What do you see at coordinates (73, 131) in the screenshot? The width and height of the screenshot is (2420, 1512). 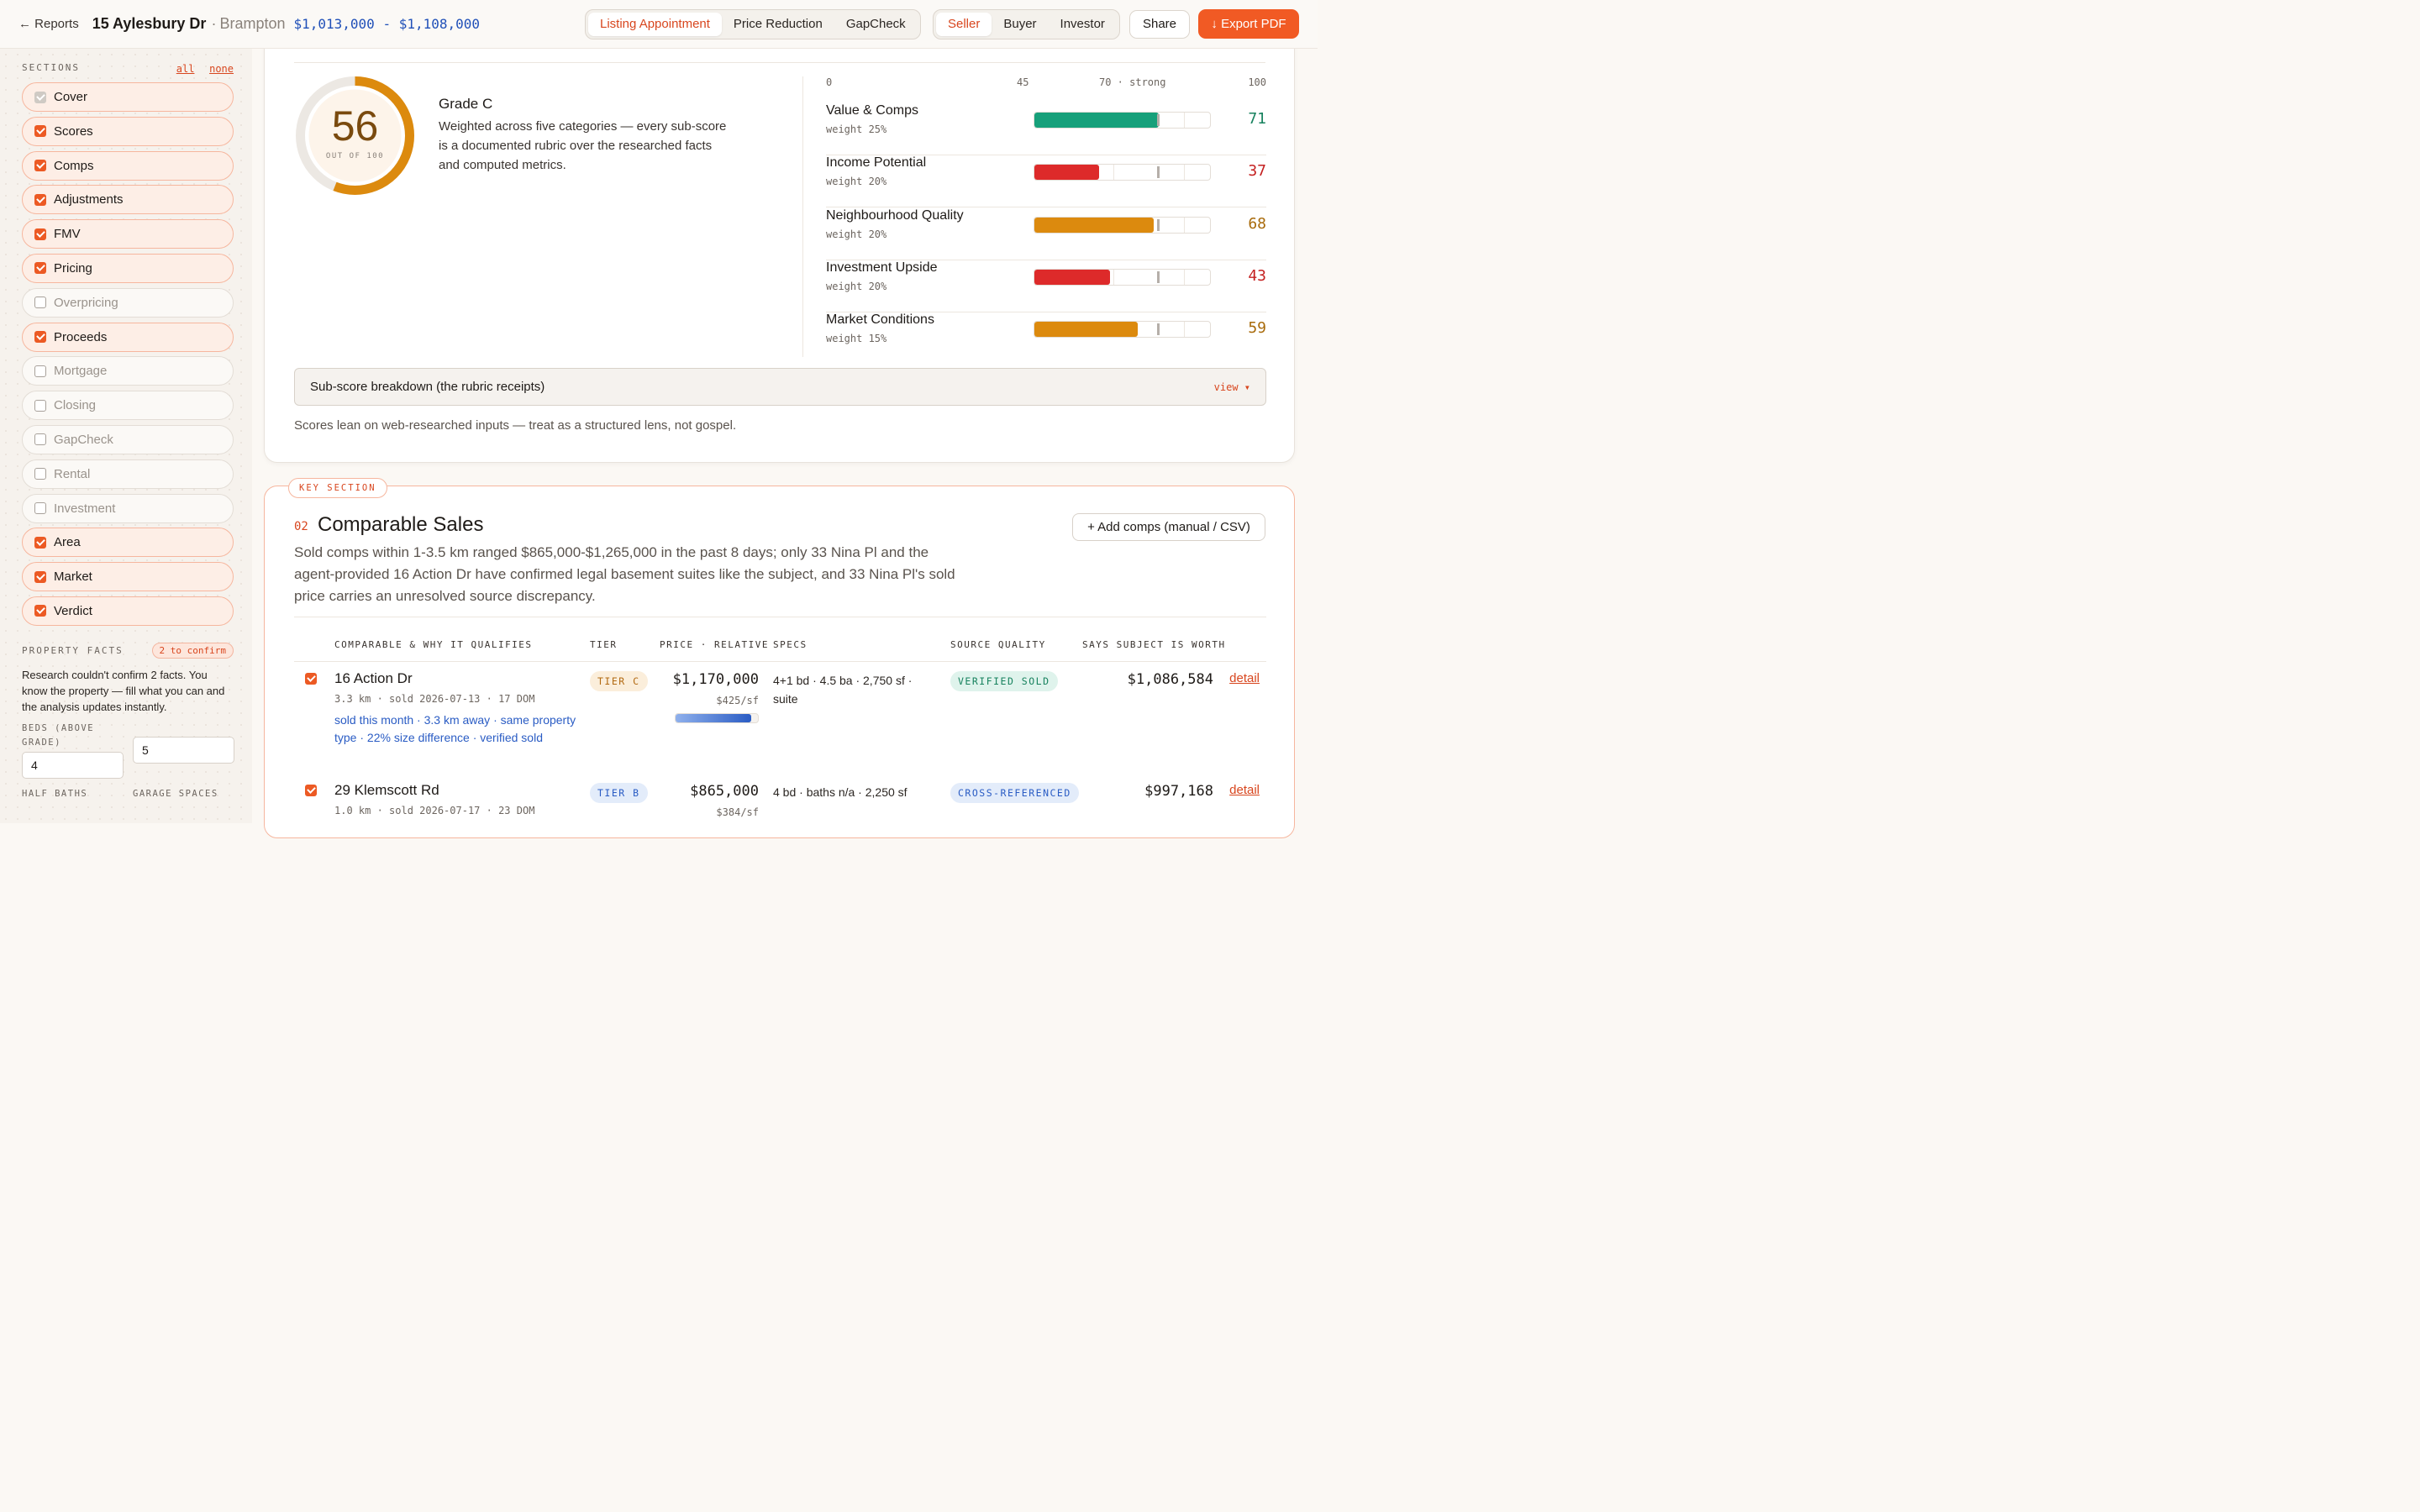 I see `section-label: Scores` at bounding box center [73, 131].